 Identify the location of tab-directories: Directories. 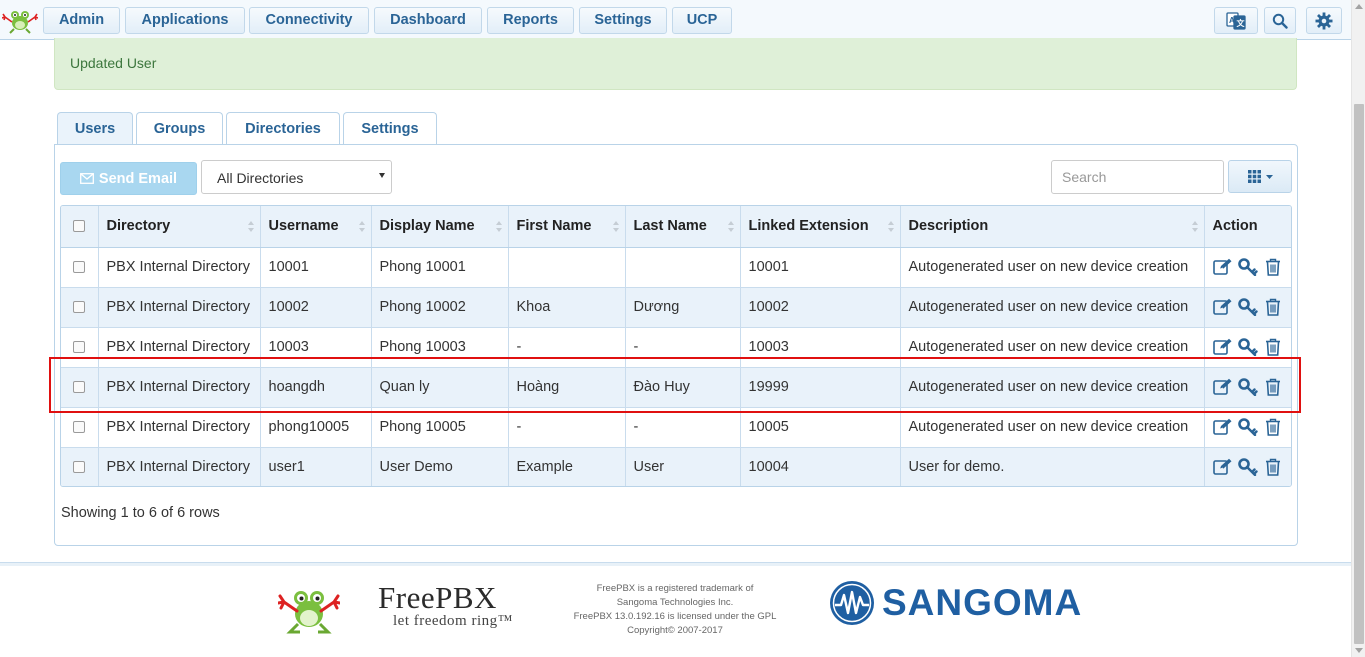
(283, 128).